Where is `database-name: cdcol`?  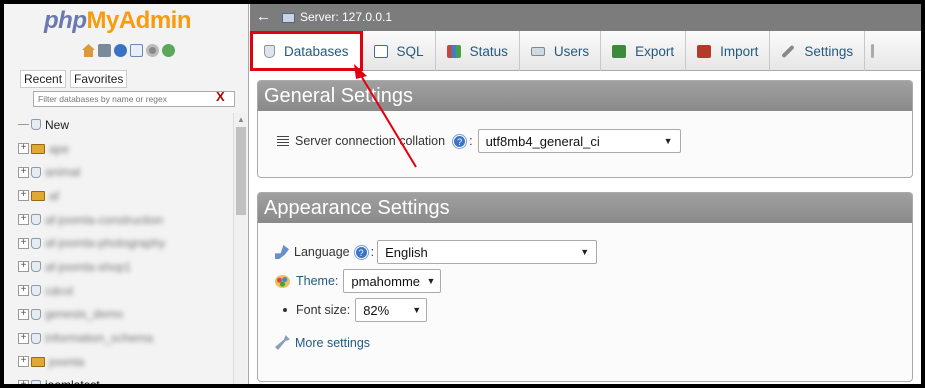
database-name: cdcol is located at coordinates (59, 290).